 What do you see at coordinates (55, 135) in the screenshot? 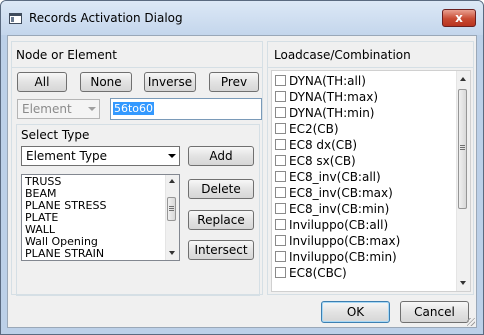
I see `select-type-label: Select Type` at bounding box center [55, 135].